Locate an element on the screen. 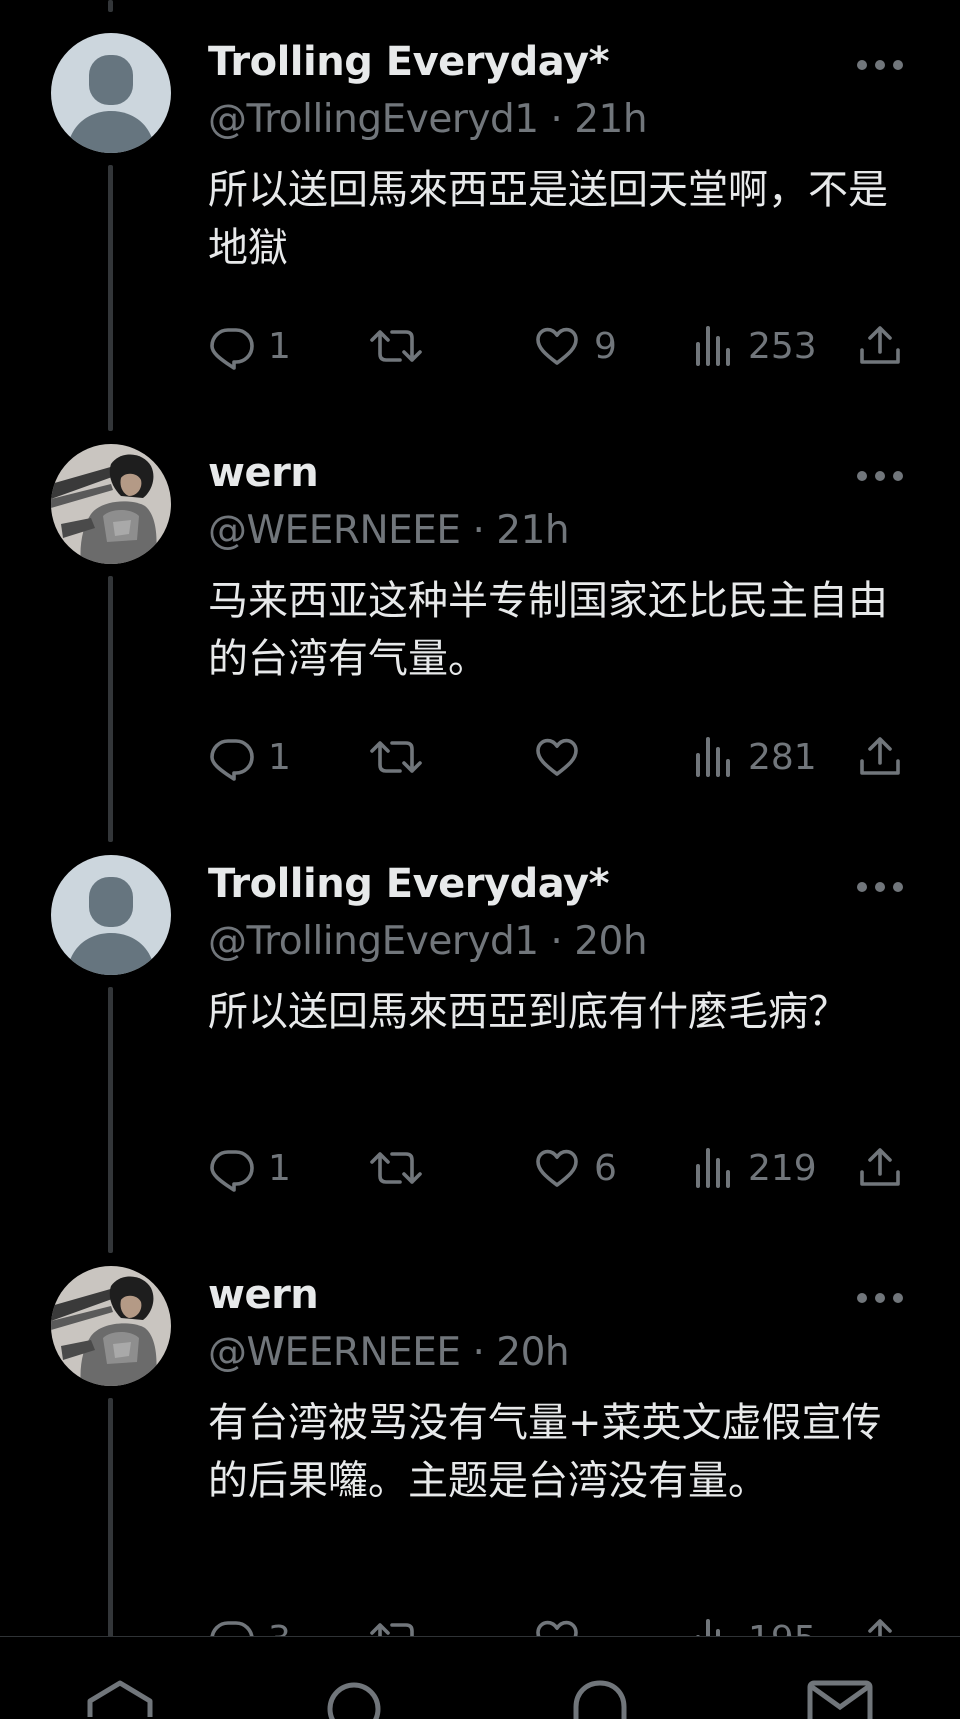 This screenshot has width=960, height=1719. views-button: 281 is located at coordinates (754, 757).